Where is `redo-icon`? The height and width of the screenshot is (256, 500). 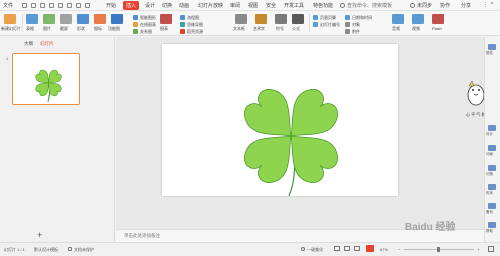 redo-icon is located at coordinates (78, 5).